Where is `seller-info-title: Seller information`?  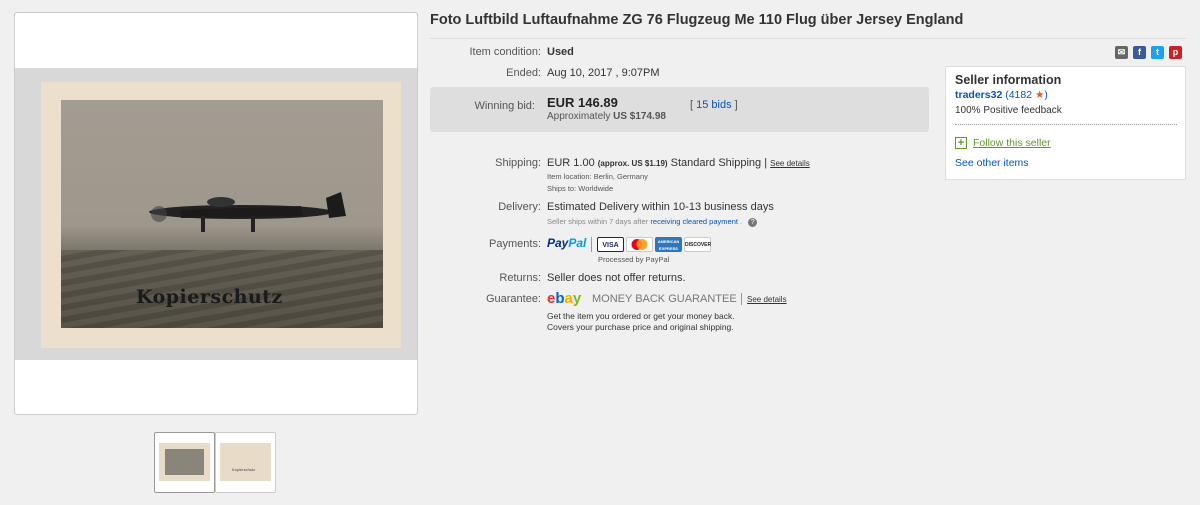
seller-info-title: Seller information is located at coordinates (1008, 80).